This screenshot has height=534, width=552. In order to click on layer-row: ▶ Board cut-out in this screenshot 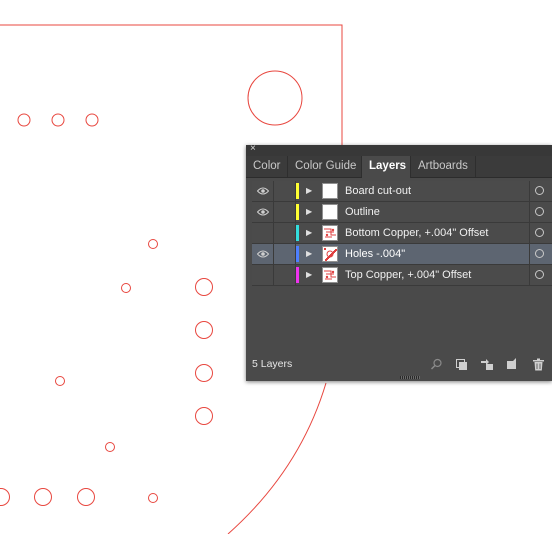, I will do `click(402, 191)`.